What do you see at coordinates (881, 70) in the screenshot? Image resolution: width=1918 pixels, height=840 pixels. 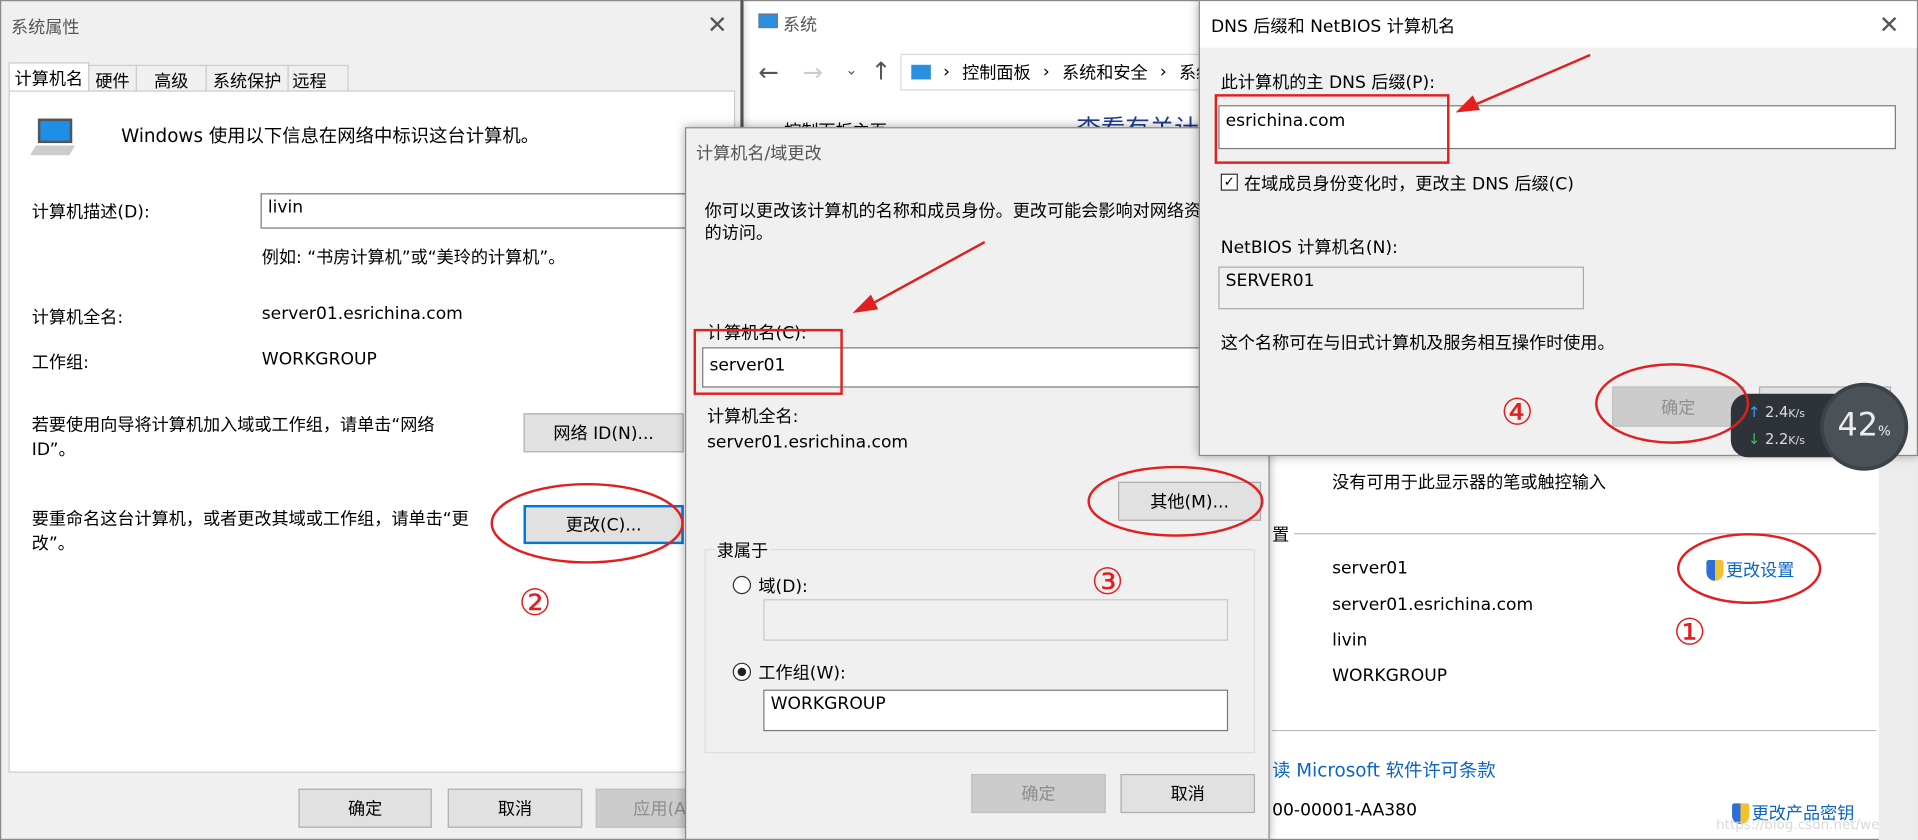 I see `up-button: ↑` at bounding box center [881, 70].